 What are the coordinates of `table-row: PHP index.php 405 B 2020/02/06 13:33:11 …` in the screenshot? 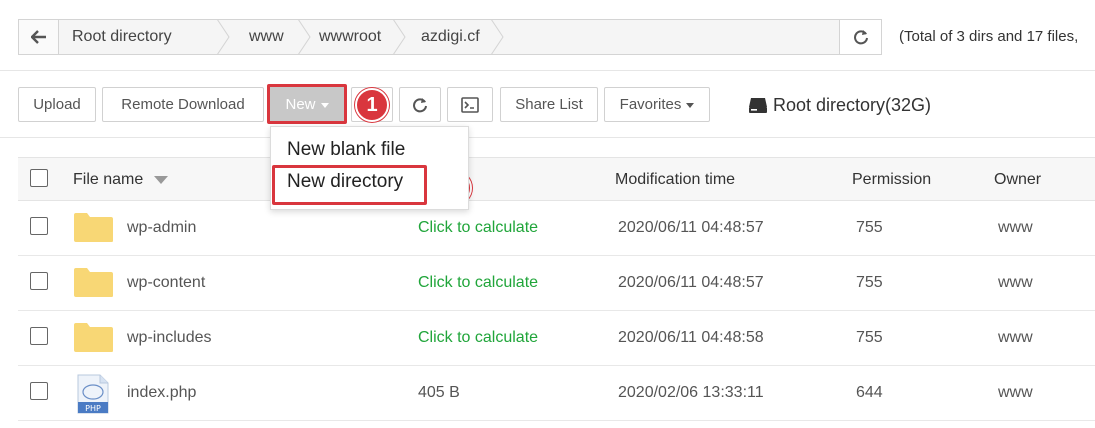 It's located at (556, 393).